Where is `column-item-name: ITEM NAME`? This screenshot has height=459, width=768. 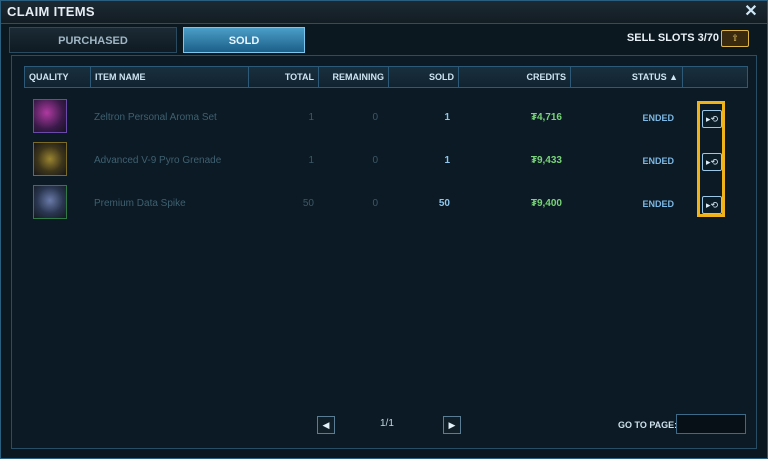 column-item-name: ITEM NAME is located at coordinates (170, 77).